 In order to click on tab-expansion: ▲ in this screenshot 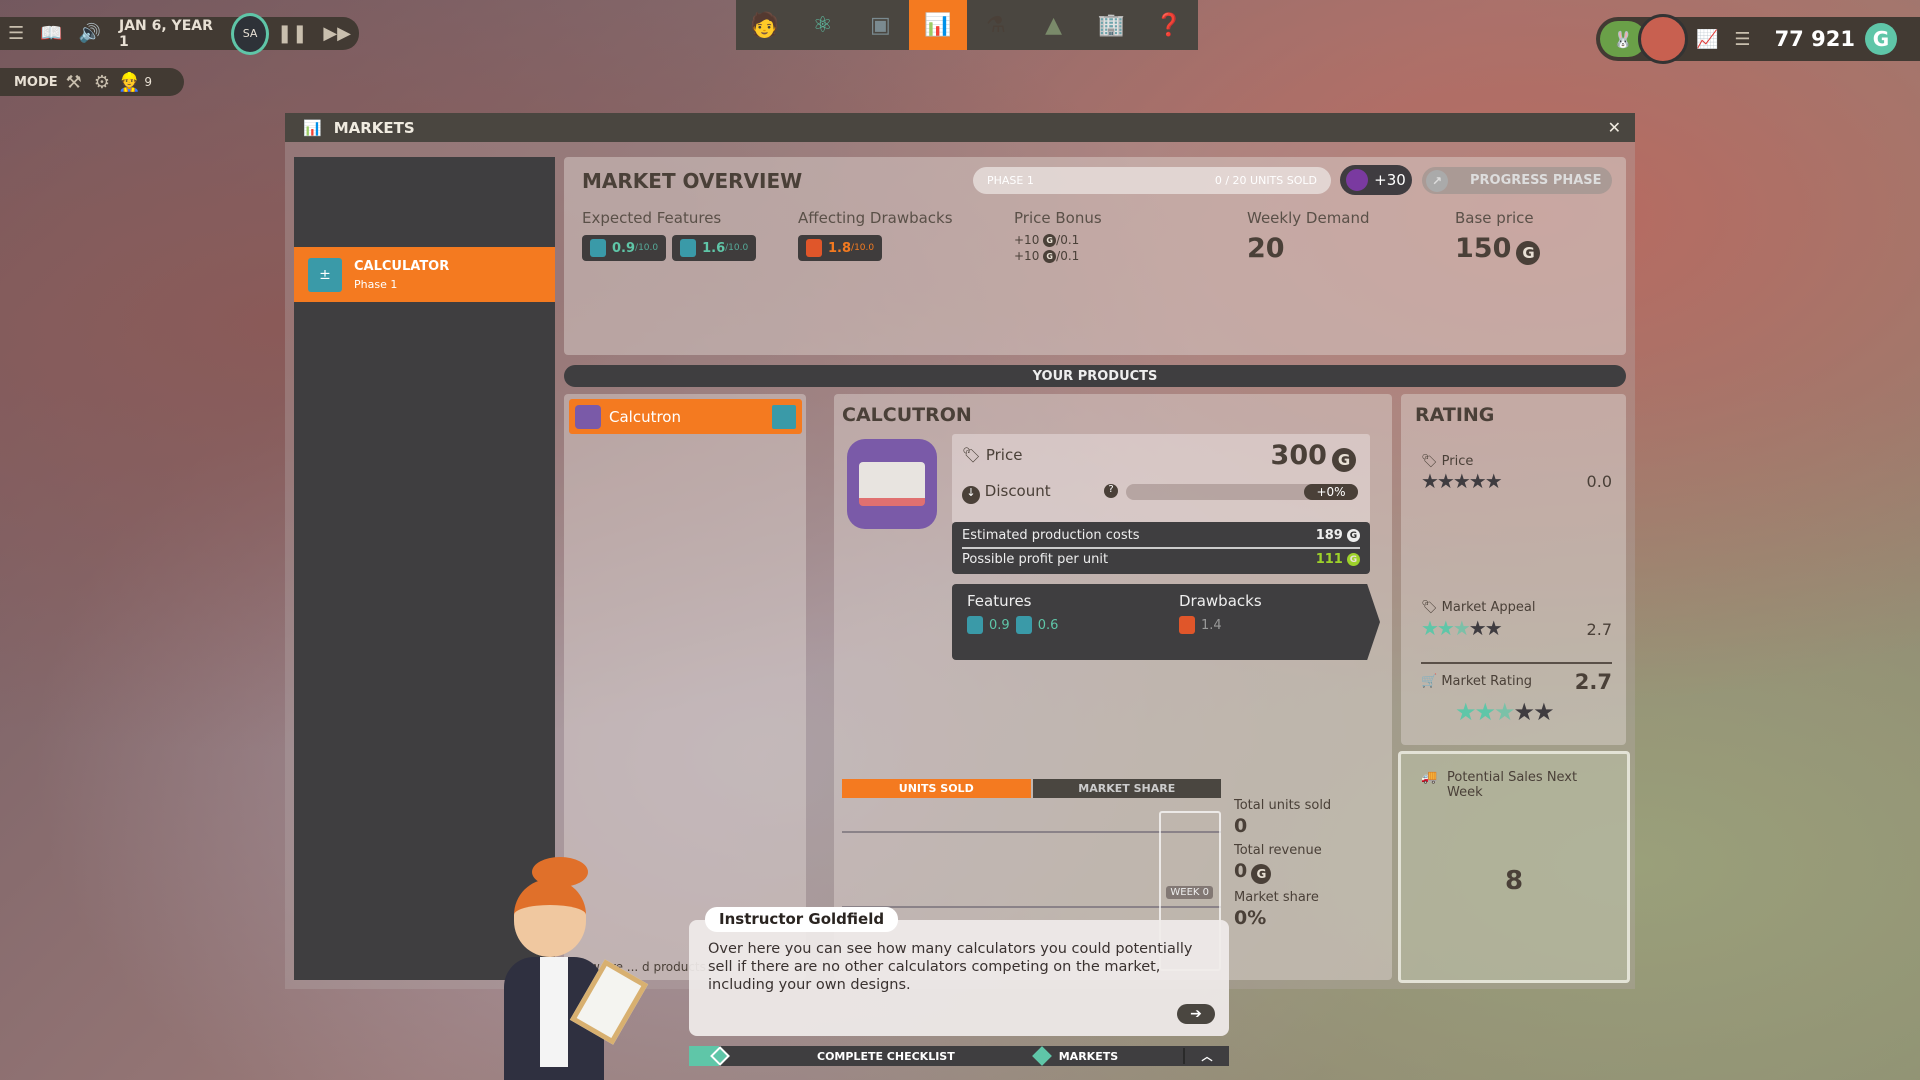, I will do `click(1054, 25)`.